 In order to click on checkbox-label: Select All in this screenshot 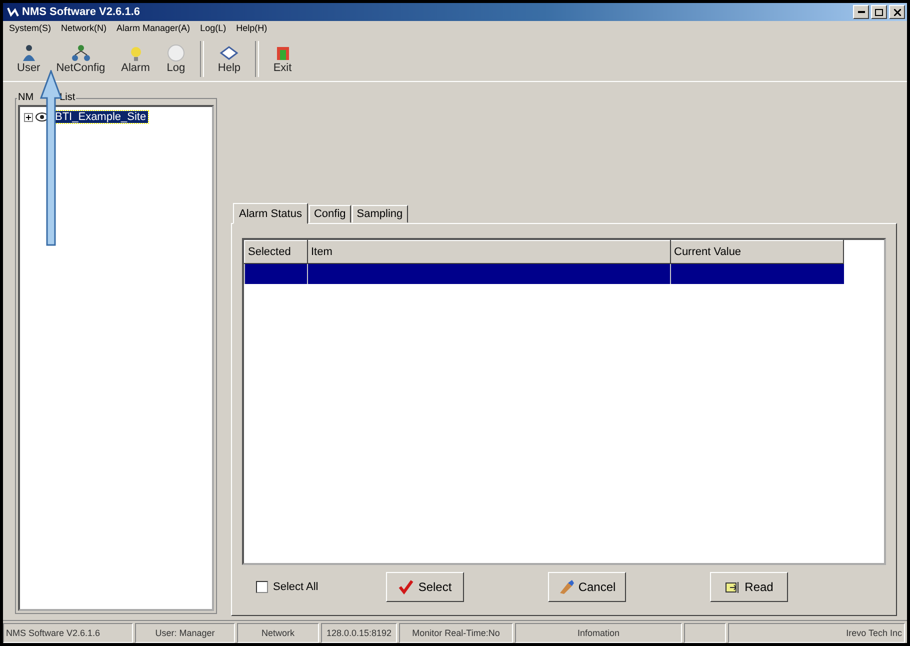, I will do `click(295, 587)`.